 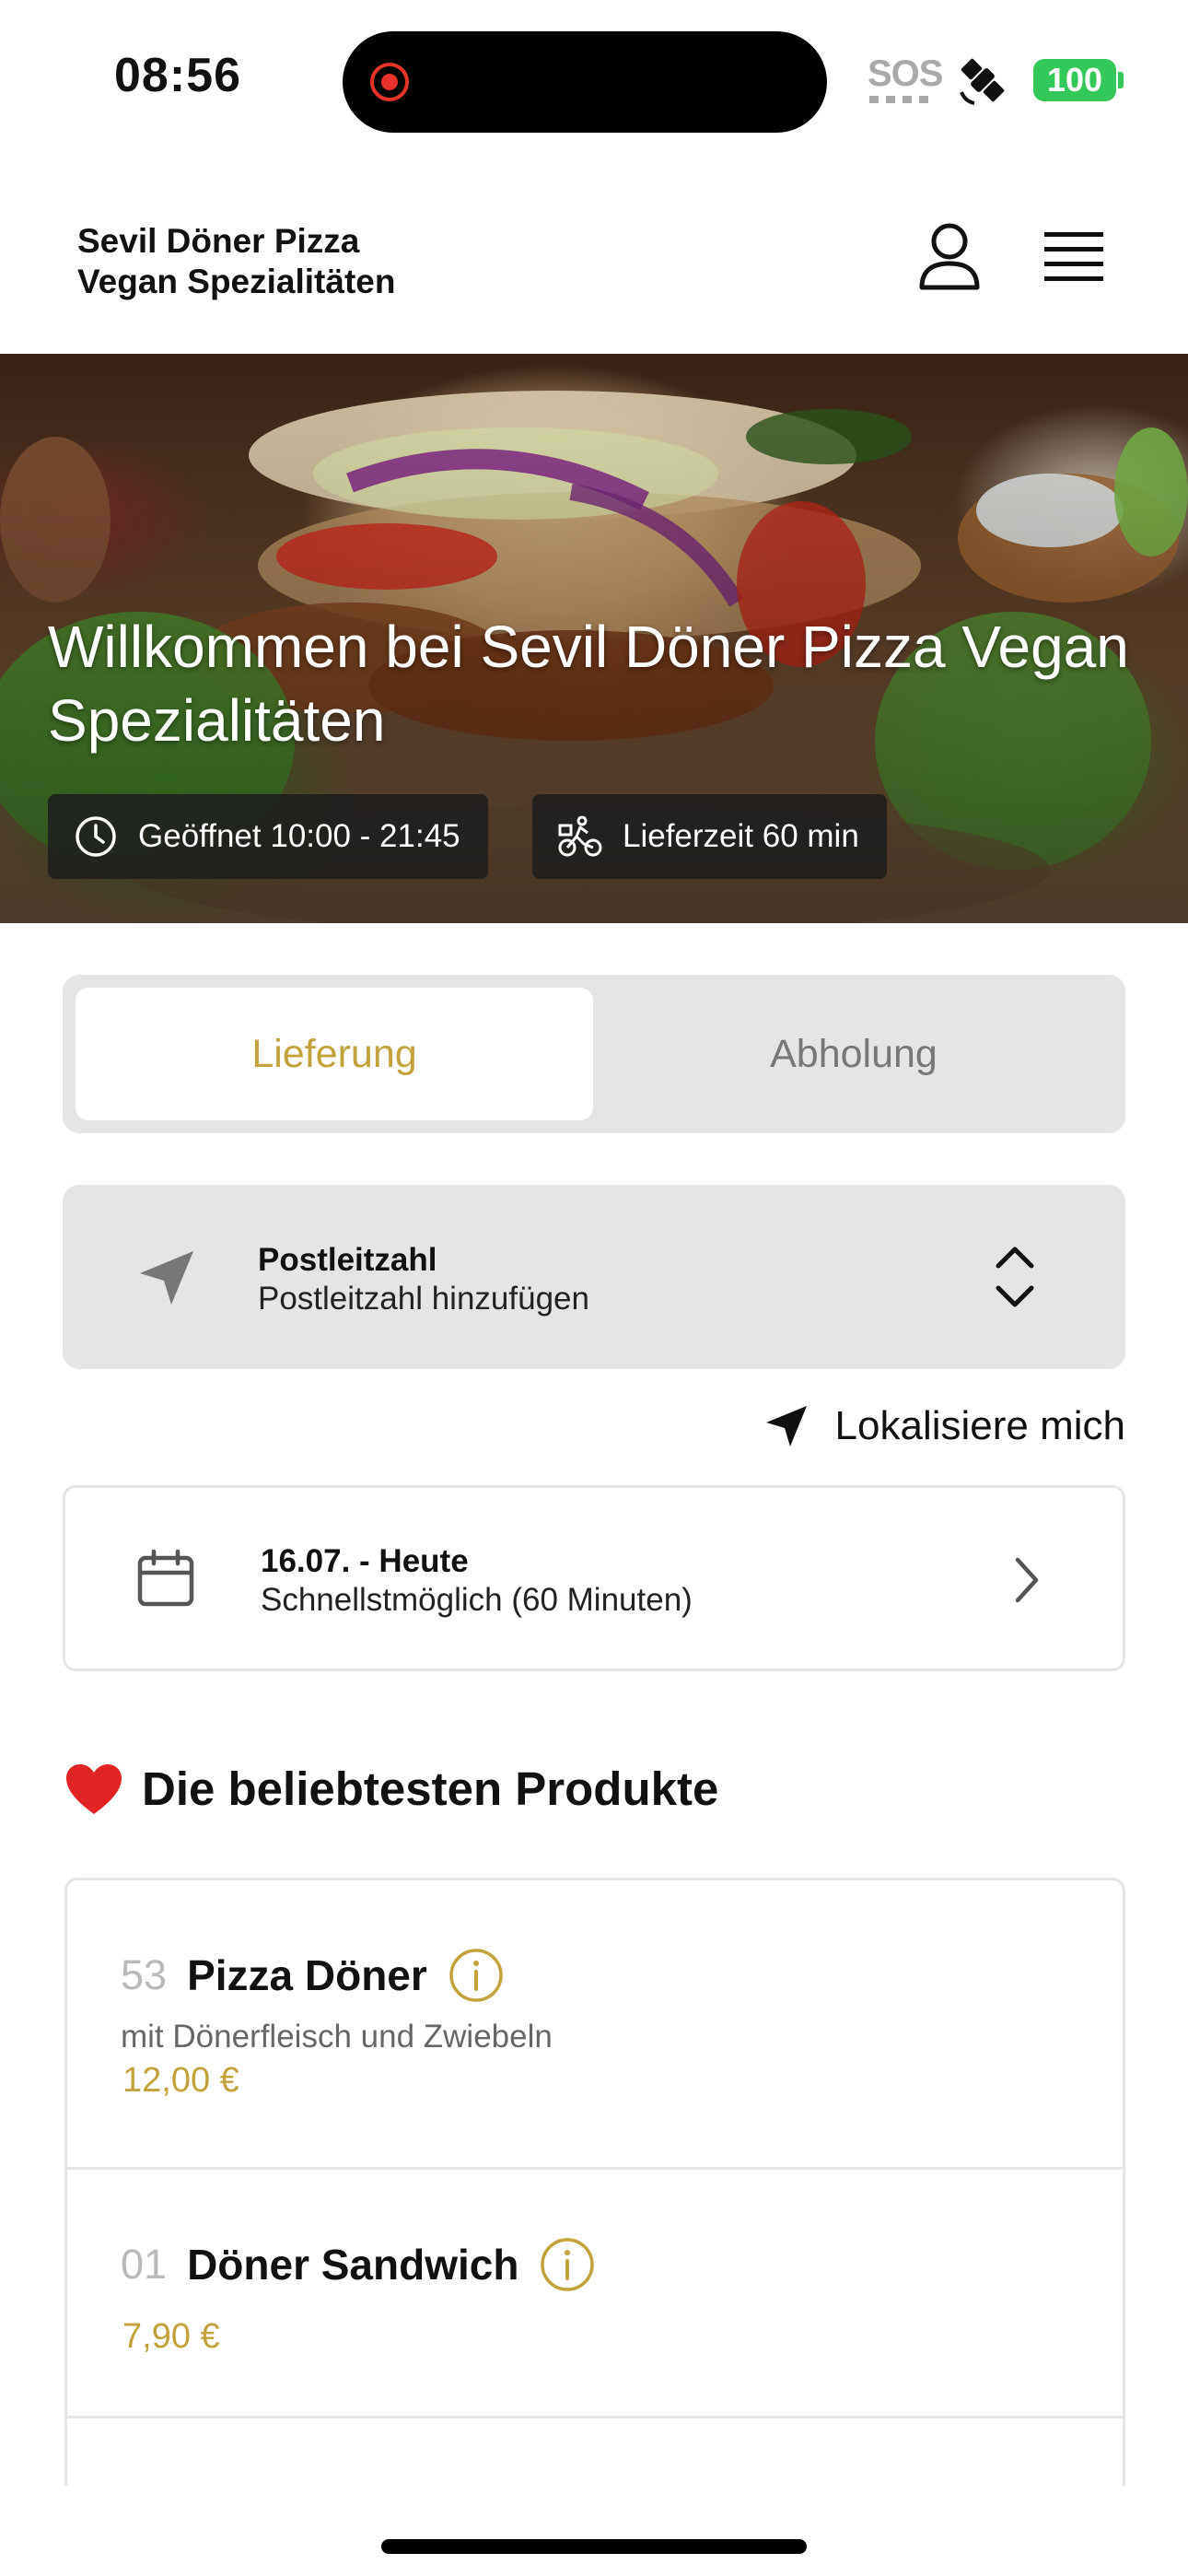 I want to click on brand-line-2: Vegan Spezialitäten, so click(x=236, y=281).